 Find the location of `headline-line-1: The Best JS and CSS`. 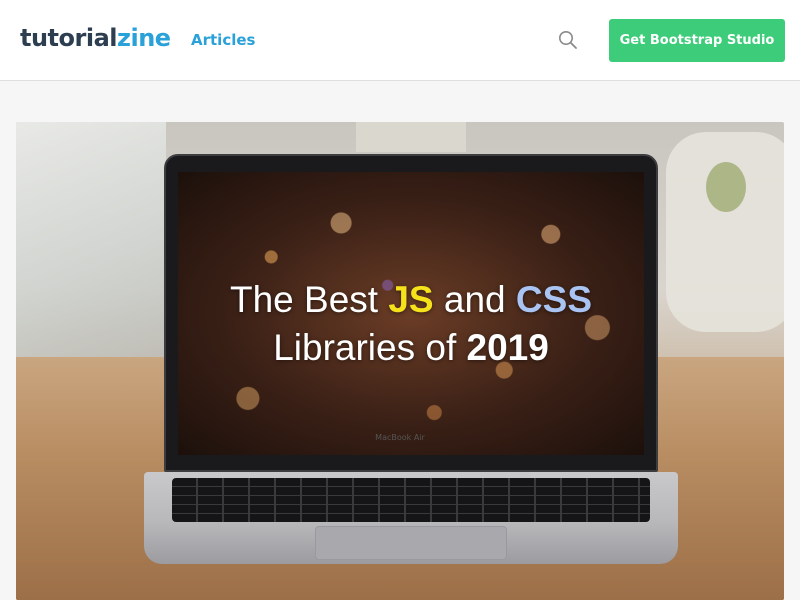

headline-line-1: The Best JS and CSS is located at coordinates (411, 300).